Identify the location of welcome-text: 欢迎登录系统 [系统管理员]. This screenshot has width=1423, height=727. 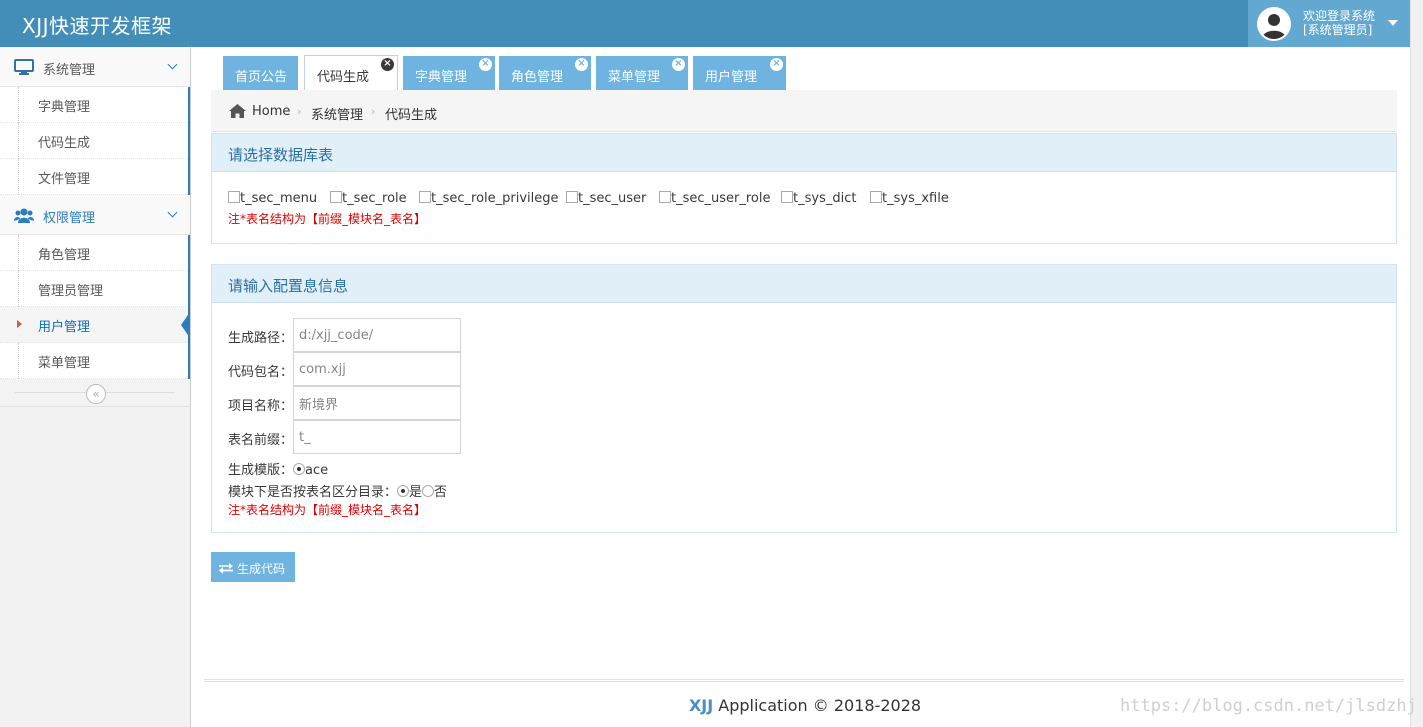
(1339, 23).